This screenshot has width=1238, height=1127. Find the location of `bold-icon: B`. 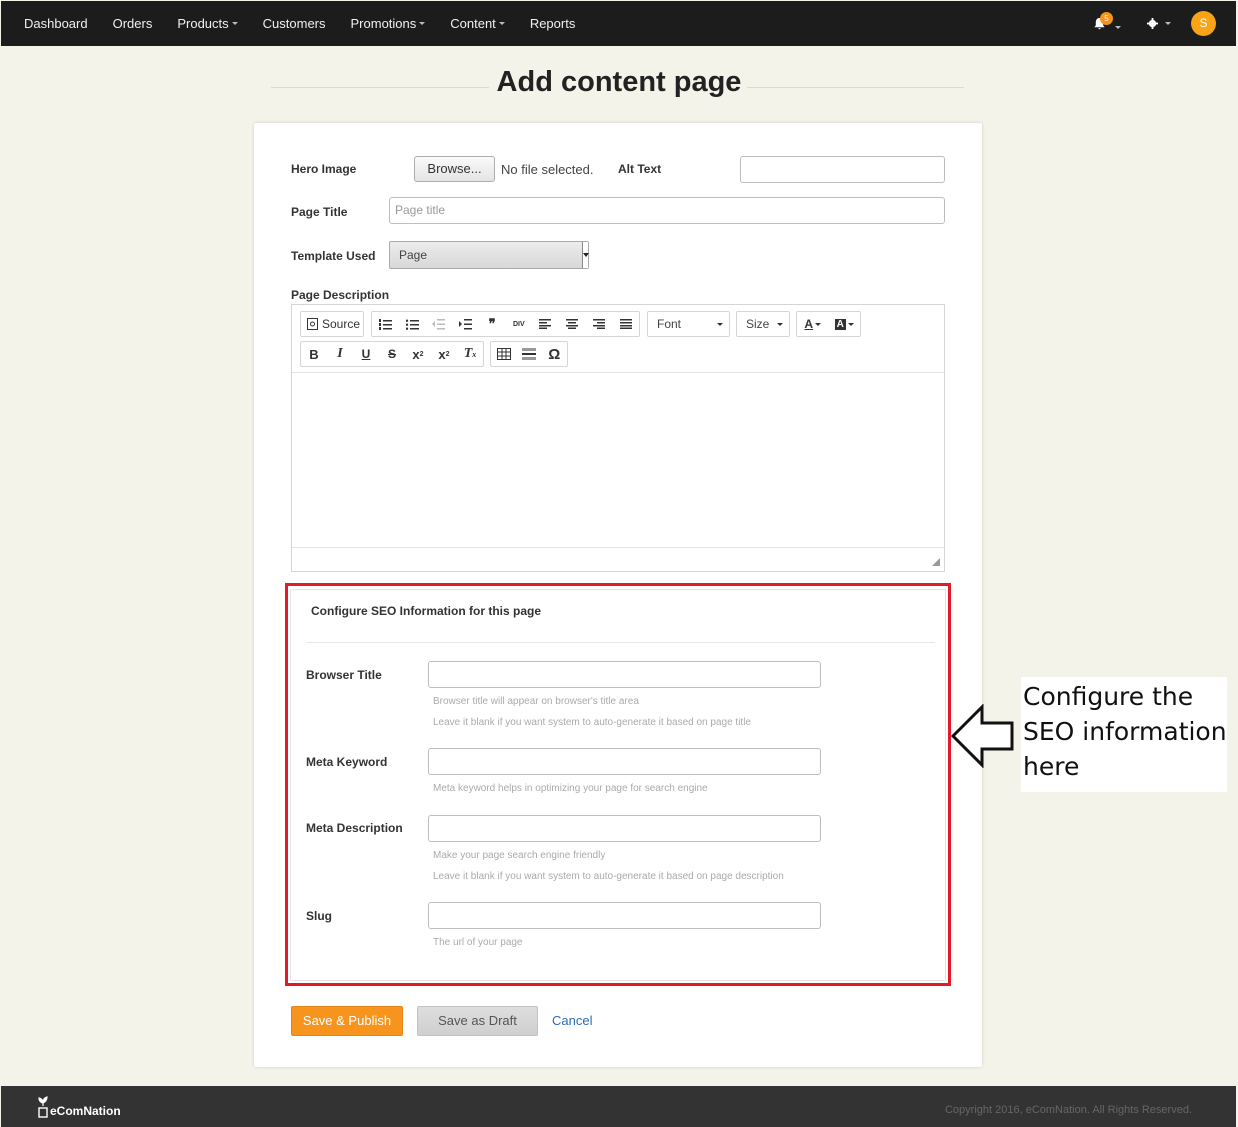

bold-icon: B is located at coordinates (314, 354).